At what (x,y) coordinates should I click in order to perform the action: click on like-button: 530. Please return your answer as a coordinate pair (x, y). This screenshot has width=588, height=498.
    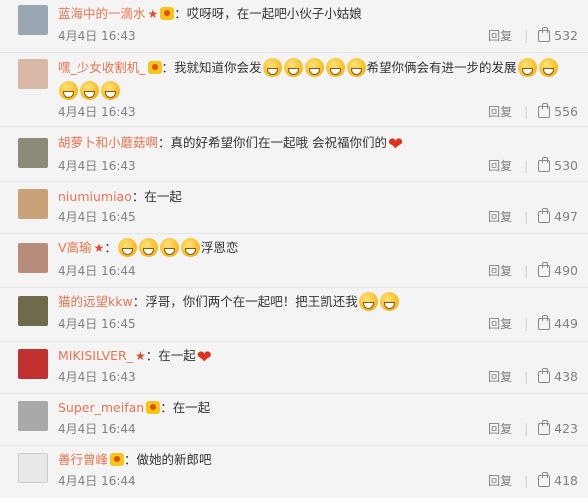
    Looking at the image, I should click on (558, 165).